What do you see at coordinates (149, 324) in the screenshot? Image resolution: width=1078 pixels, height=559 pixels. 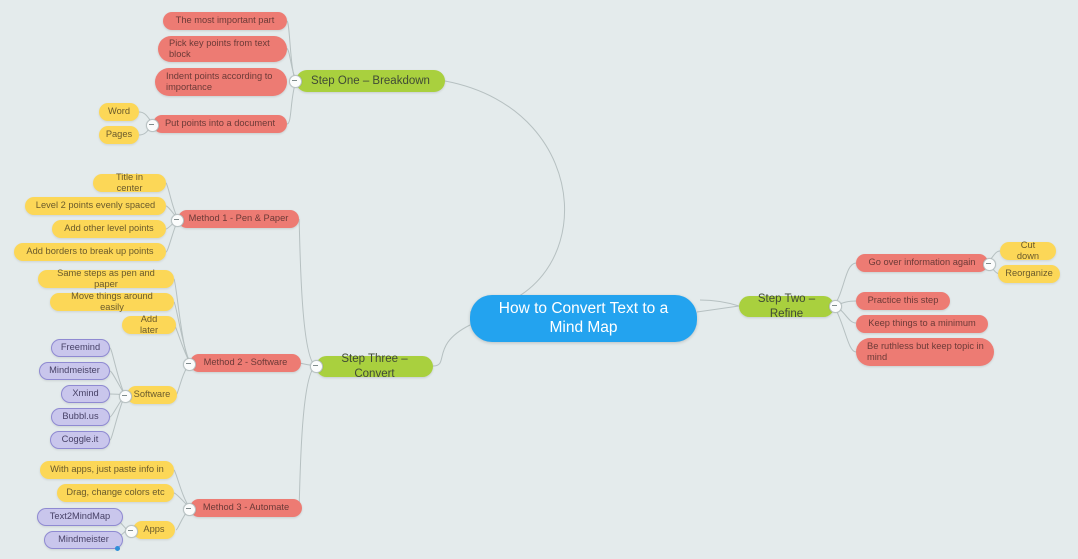 I see `node-add-later: Add later` at bounding box center [149, 324].